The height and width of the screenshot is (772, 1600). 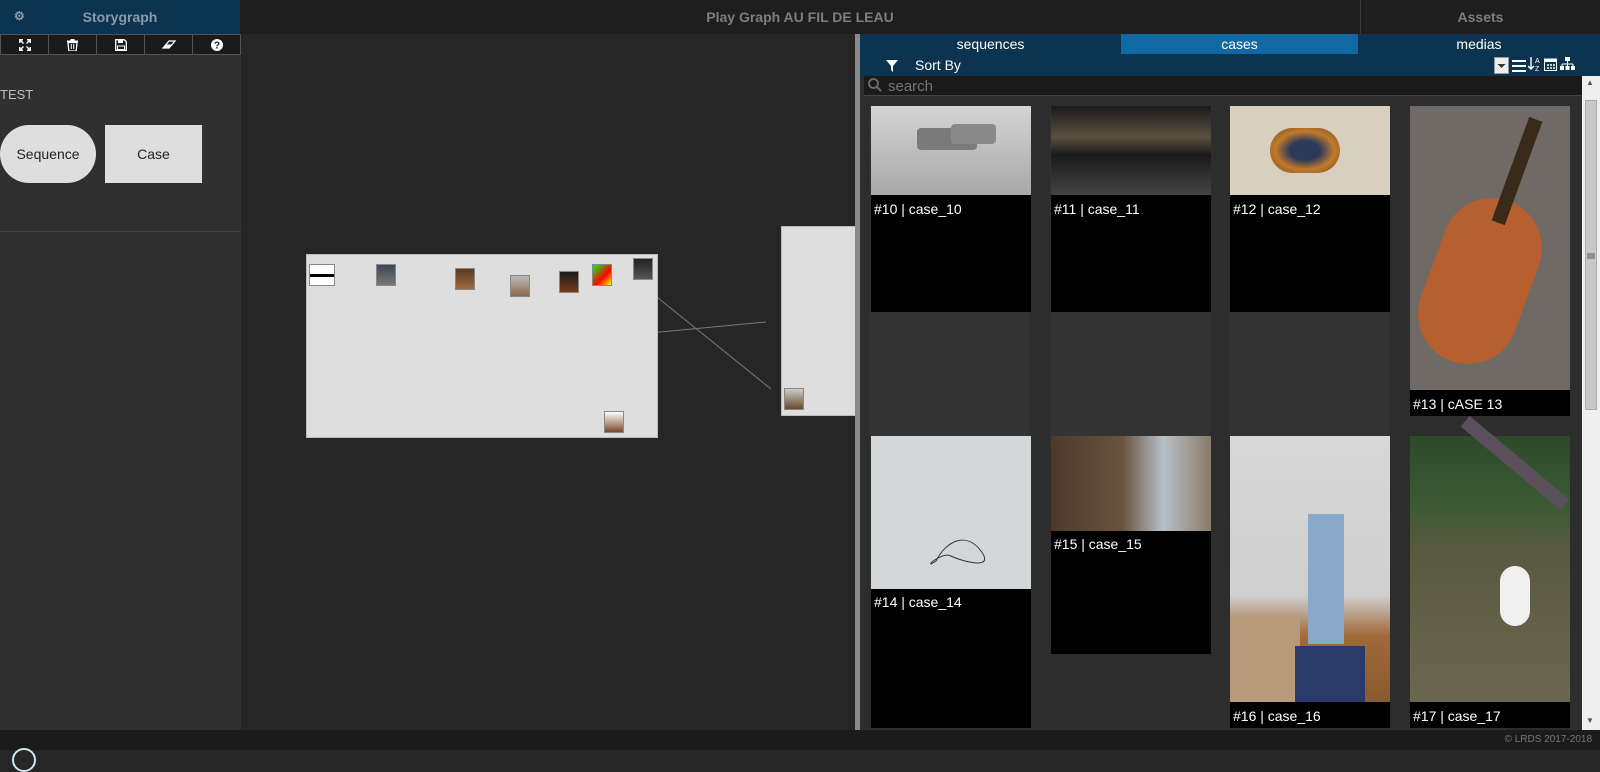 I want to click on storygraph-toolbar: ?, so click(x=120, y=44).